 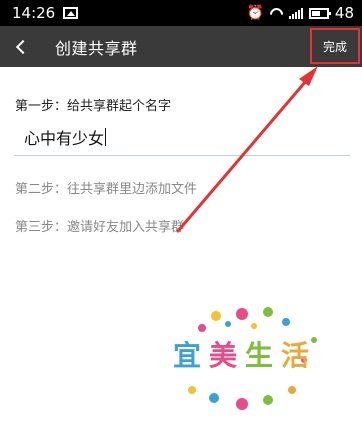 What do you see at coordinates (222, 355) in the screenshot?
I see `watermark-char: 美` at bounding box center [222, 355].